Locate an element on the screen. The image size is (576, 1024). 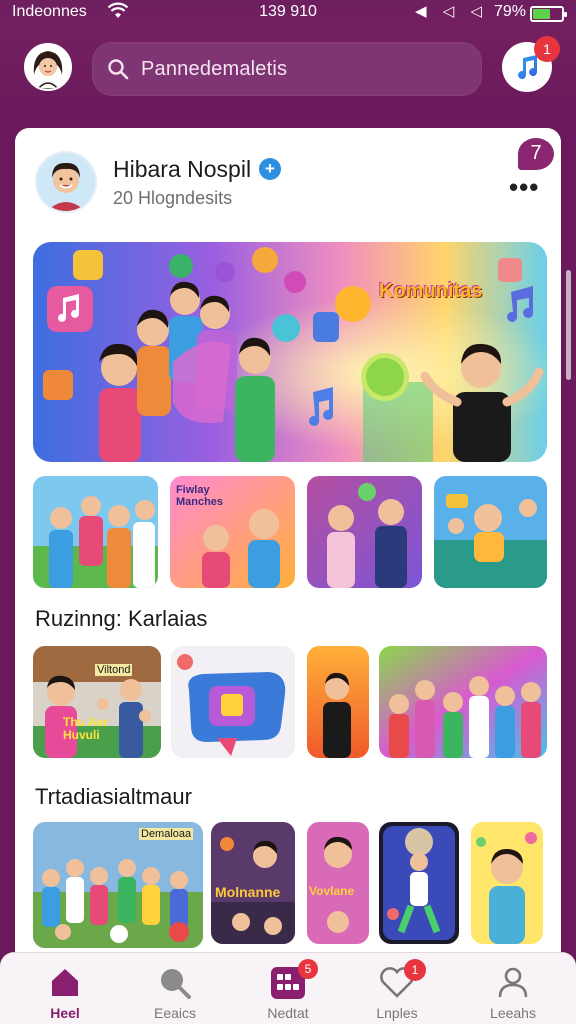
thumb-card: Fiwlay Manches is located at coordinates (232, 532).